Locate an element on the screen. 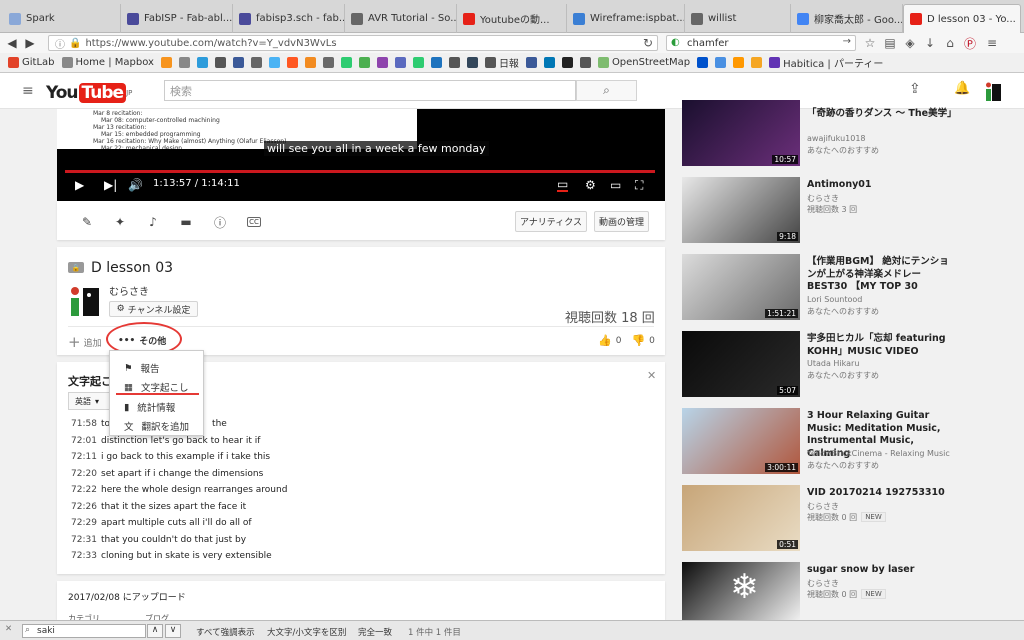 This screenshot has height=640, width=1024. thumbs-up-icon: 👍 is located at coordinates (605, 340).